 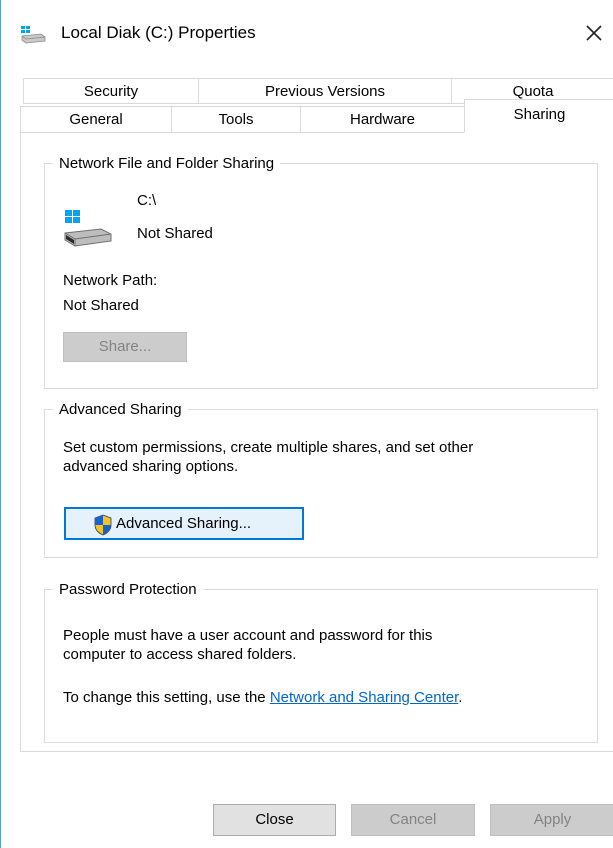 I want to click on tab-label: Security, so click(x=111, y=91).